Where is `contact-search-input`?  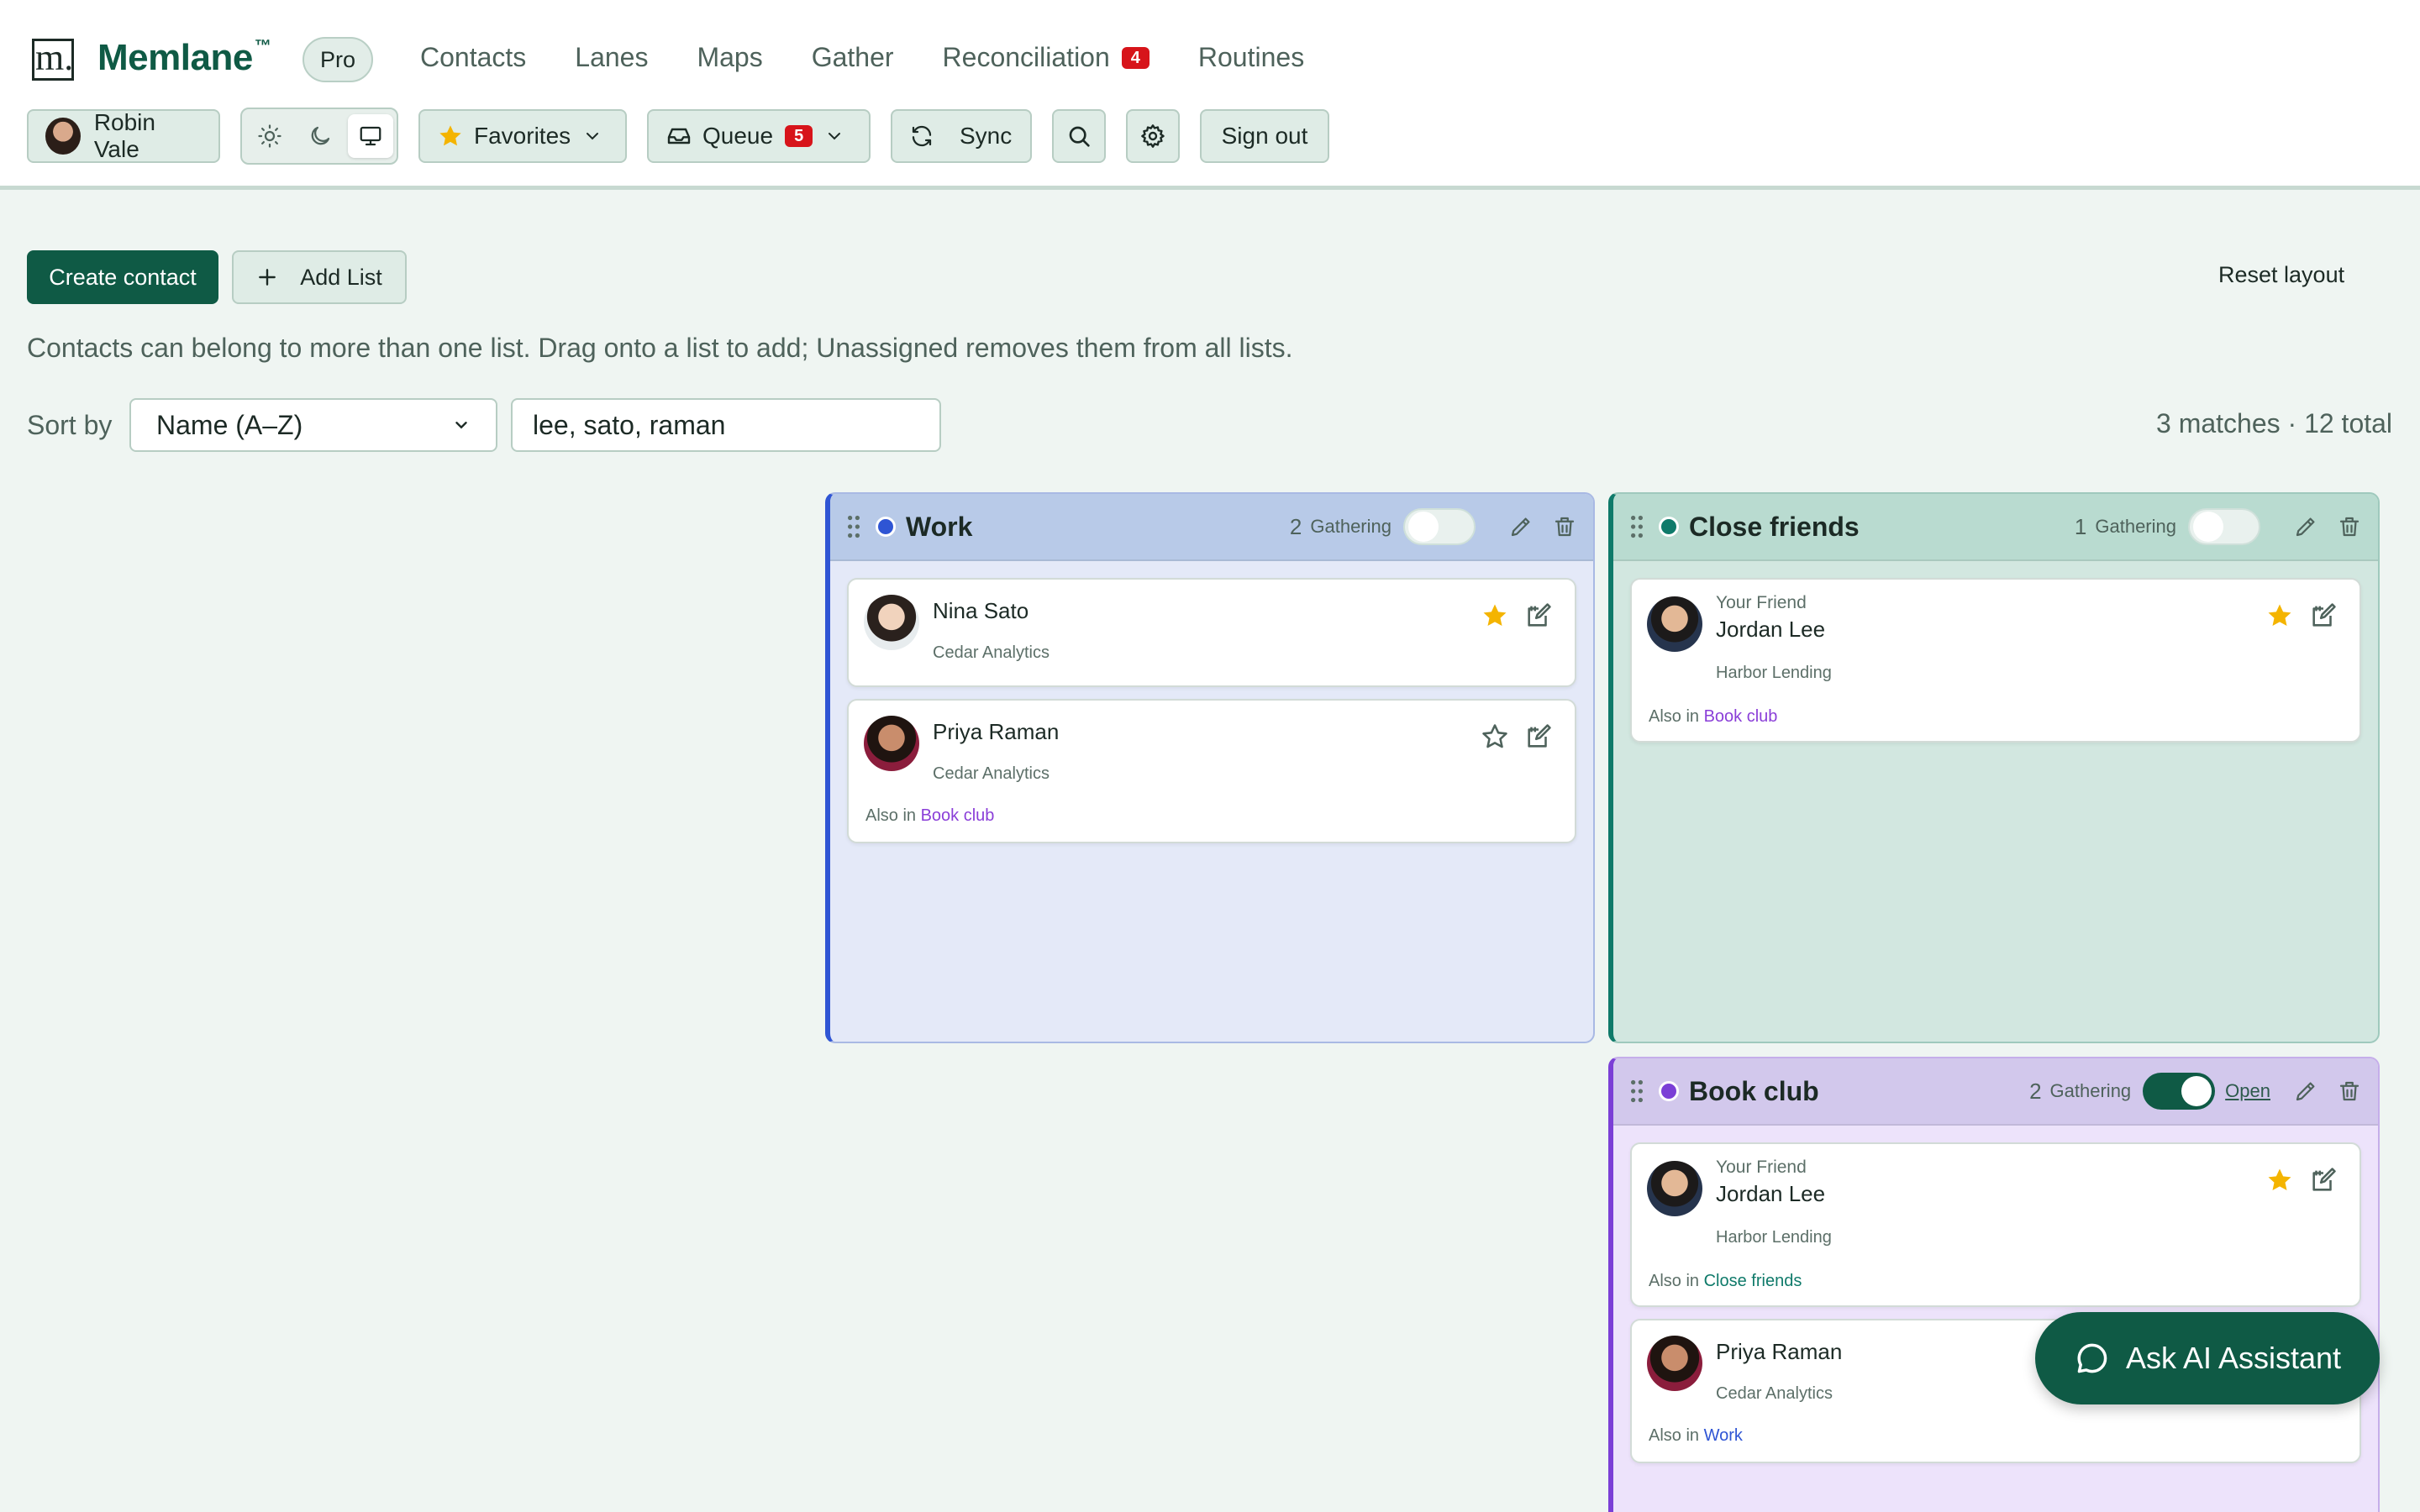
contact-search-input is located at coordinates (726, 425).